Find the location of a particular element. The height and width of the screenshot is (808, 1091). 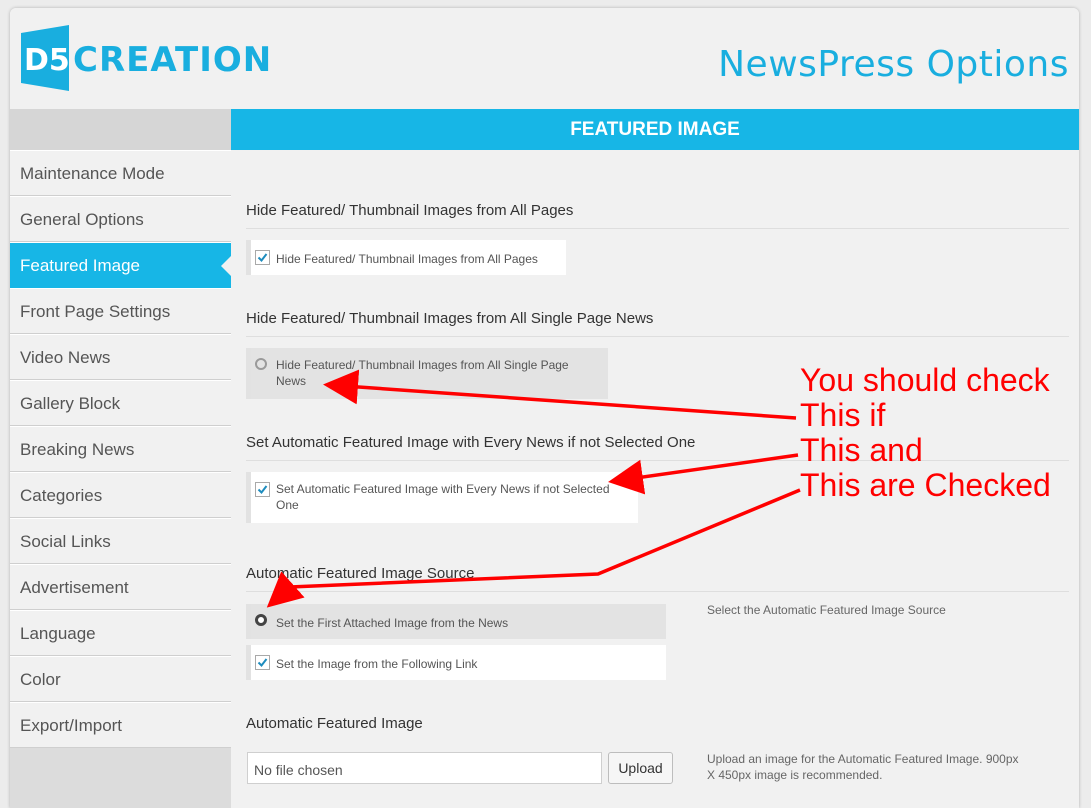

help-line2: X 450px image is recommended. is located at coordinates (795, 775).